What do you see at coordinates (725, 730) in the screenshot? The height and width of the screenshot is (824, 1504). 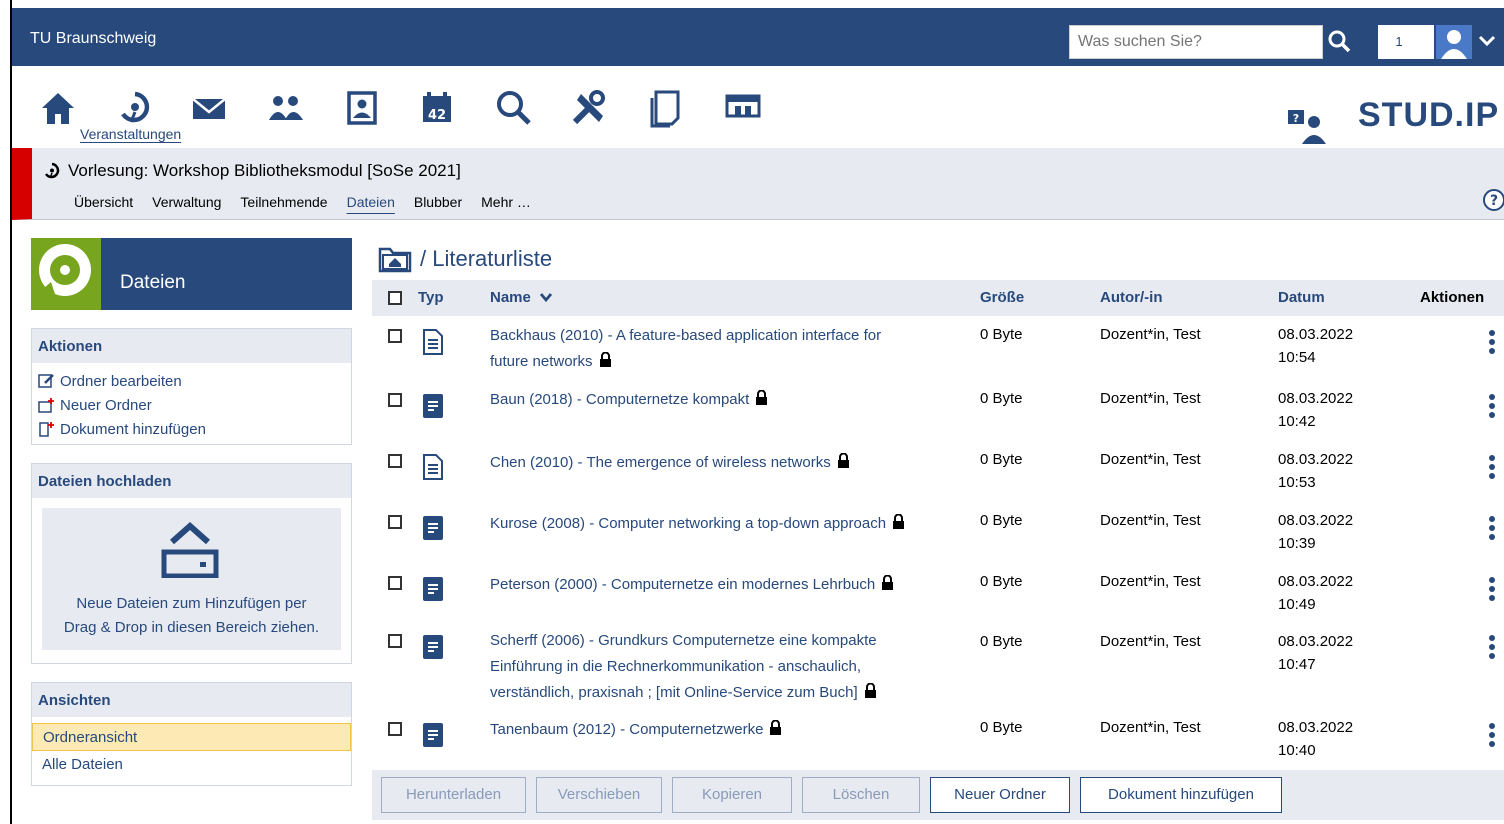 I see `file-name-link: Tanenbaum (2012) - Computernetzwerke` at bounding box center [725, 730].